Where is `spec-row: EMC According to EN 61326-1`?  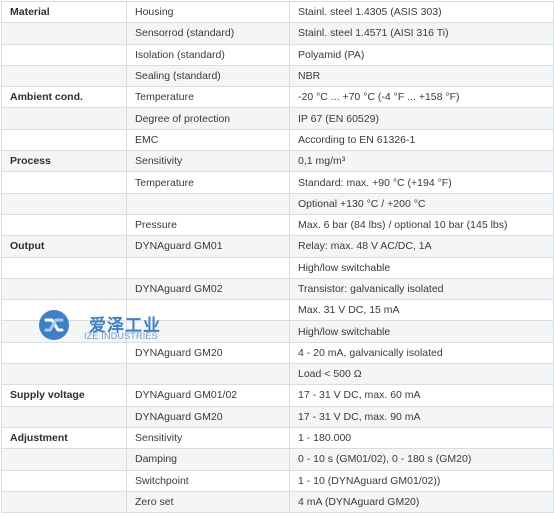 spec-row: EMC According to EN 61326-1 is located at coordinates (277, 140).